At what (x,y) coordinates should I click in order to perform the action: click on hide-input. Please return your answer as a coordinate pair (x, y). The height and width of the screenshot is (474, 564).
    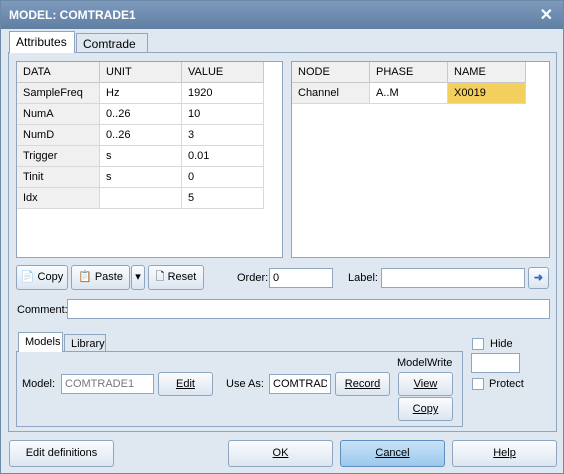
    Looking at the image, I should click on (495, 363).